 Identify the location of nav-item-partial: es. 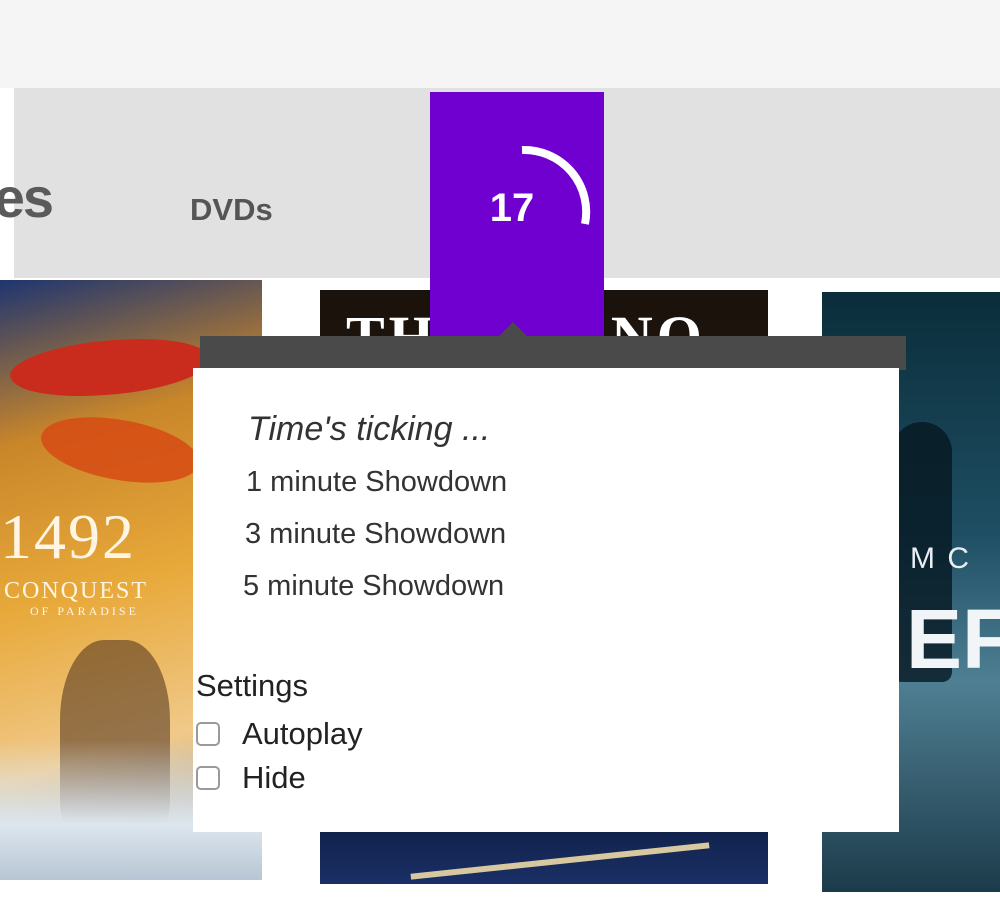
(26, 198).